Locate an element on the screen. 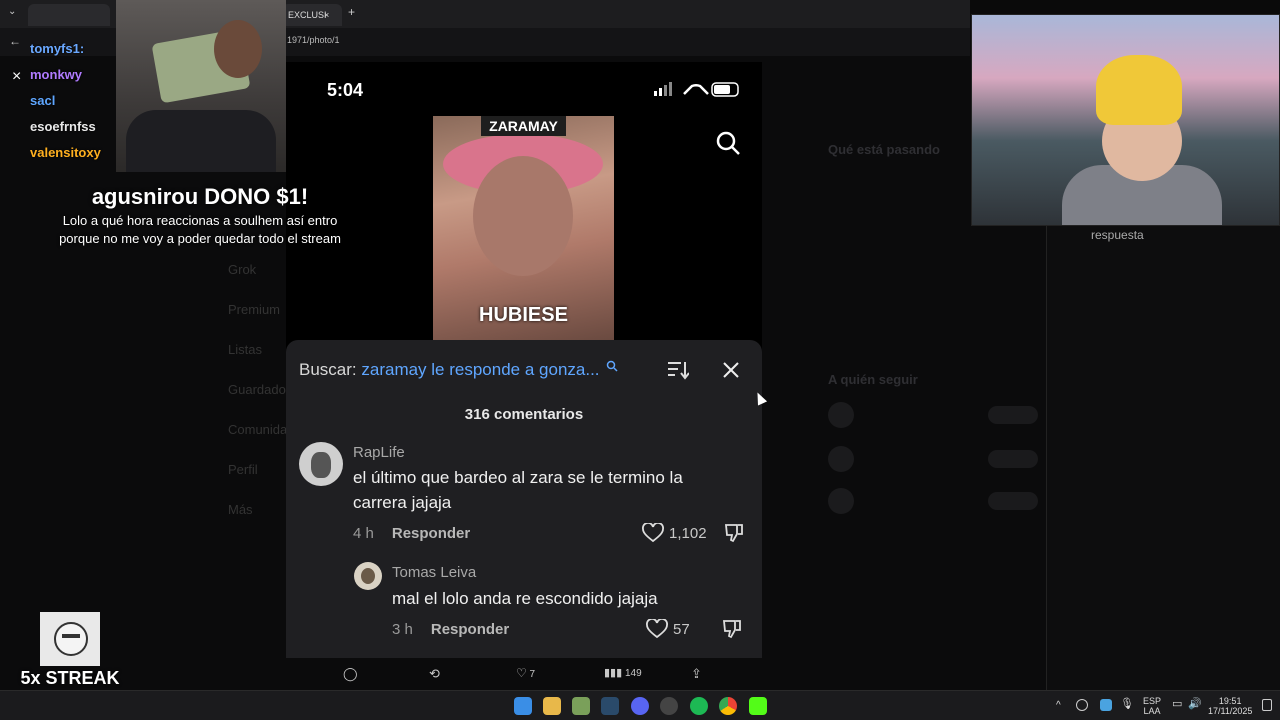  notifications-icon is located at coordinates (1267, 705).